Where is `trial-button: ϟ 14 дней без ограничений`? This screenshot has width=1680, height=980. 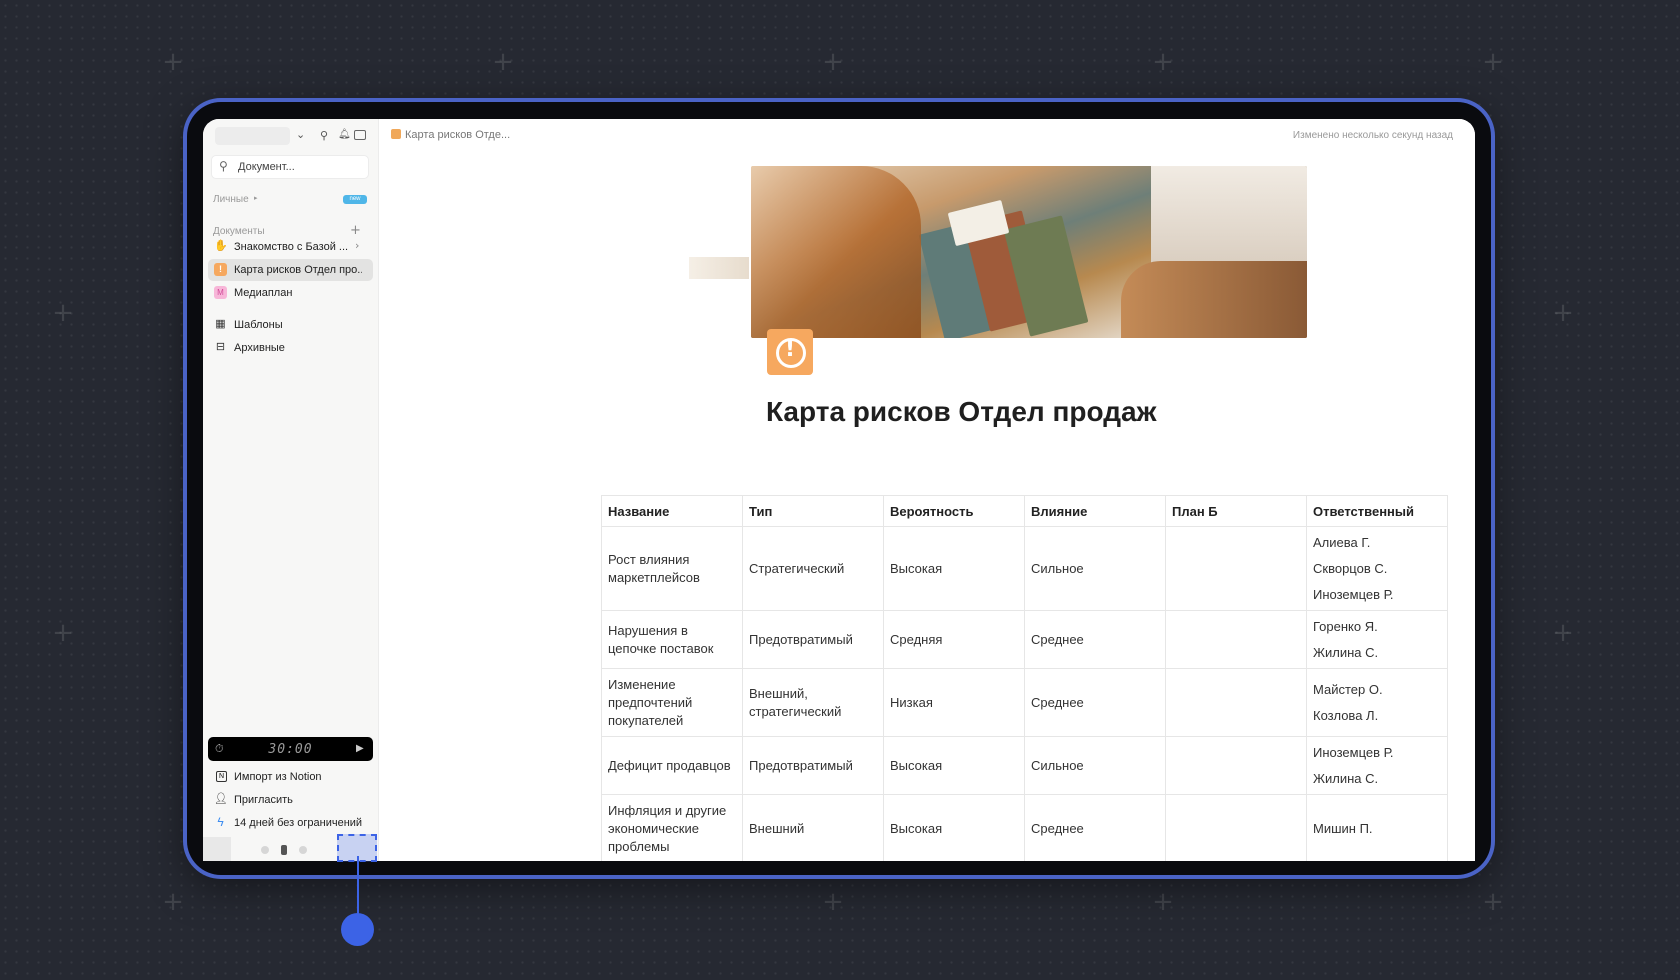
trial-button: ϟ 14 дней без ограничений is located at coordinates (290, 823).